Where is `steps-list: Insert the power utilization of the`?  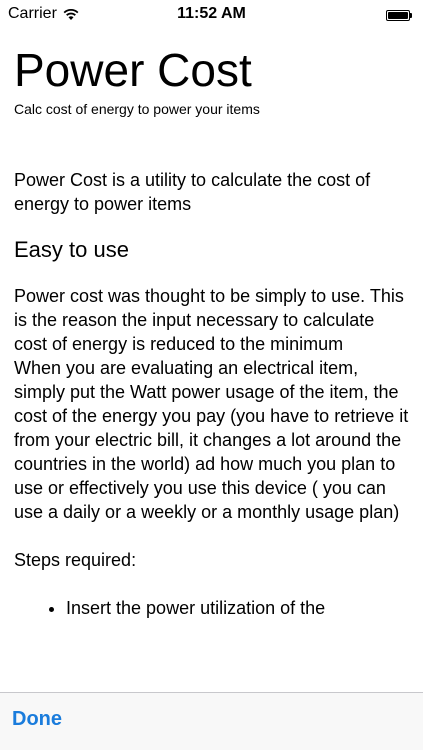
steps-list: Insert the power utilization of the is located at coordinates (211, 608).